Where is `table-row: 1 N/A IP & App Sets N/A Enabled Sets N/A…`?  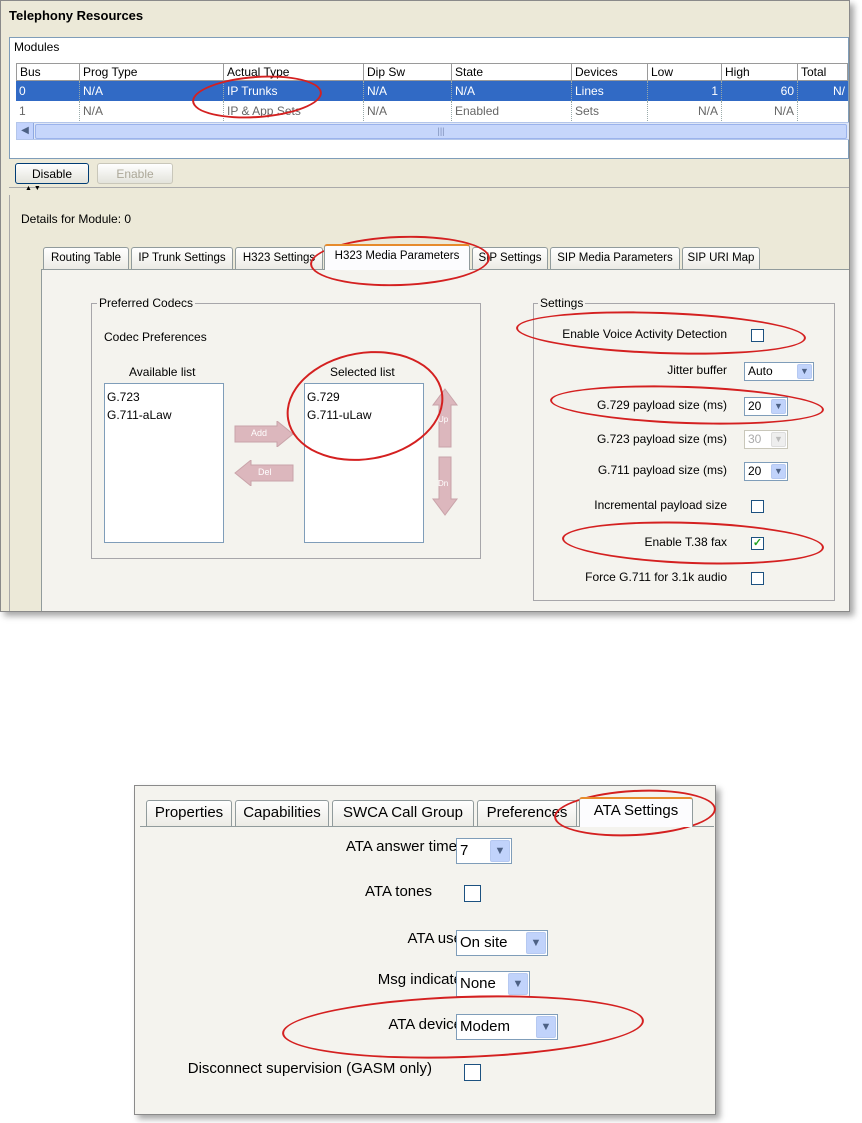
table-row: 1 N/A IP & App Sets N/A Enabled Sets N/A… is located at coordinates (432, 111).